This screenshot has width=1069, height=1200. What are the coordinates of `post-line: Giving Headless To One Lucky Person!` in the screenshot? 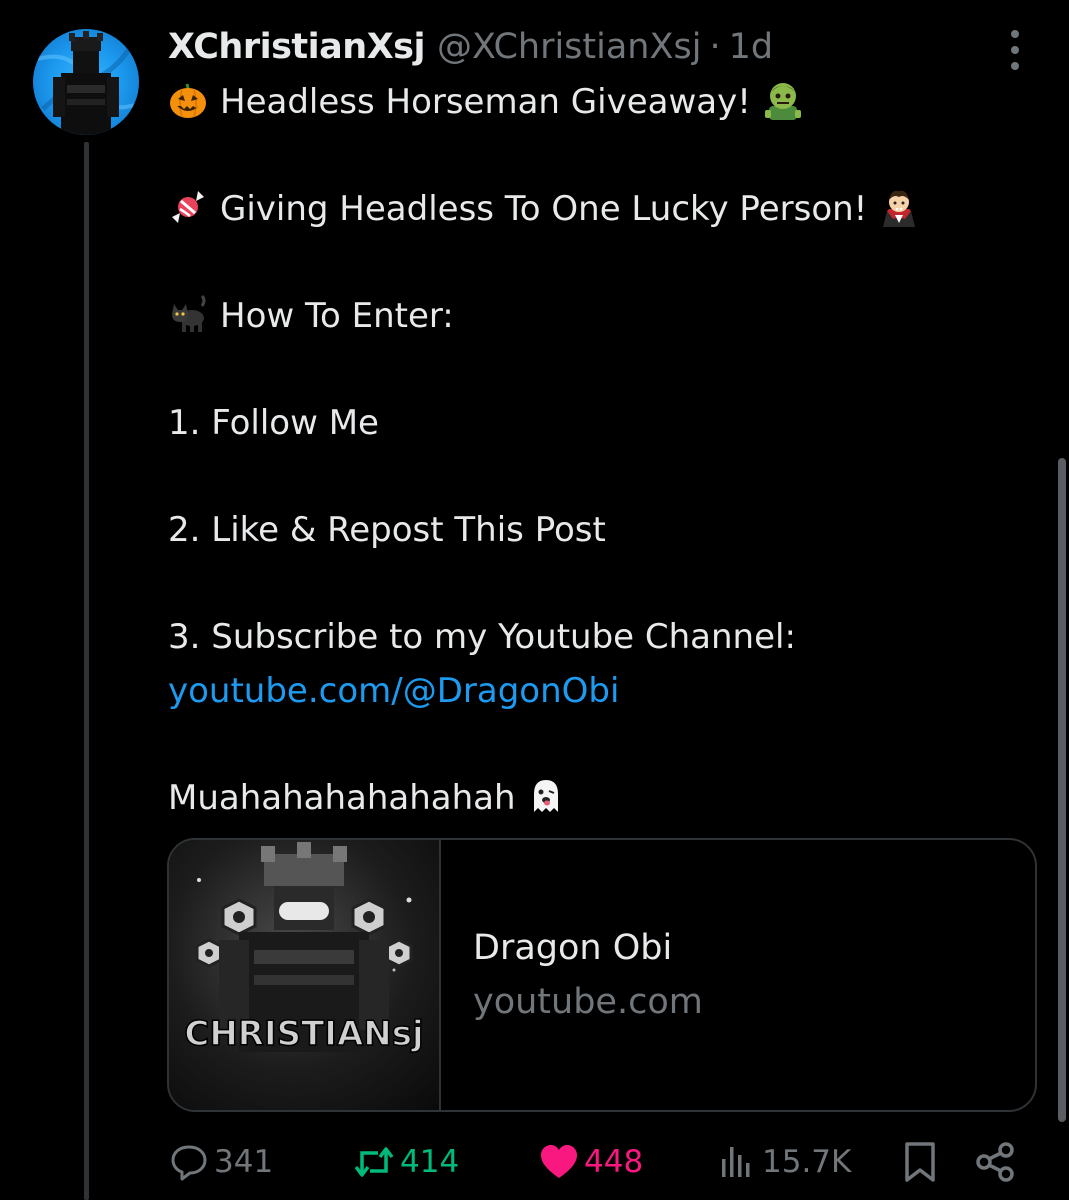 It's located at (598, 210).